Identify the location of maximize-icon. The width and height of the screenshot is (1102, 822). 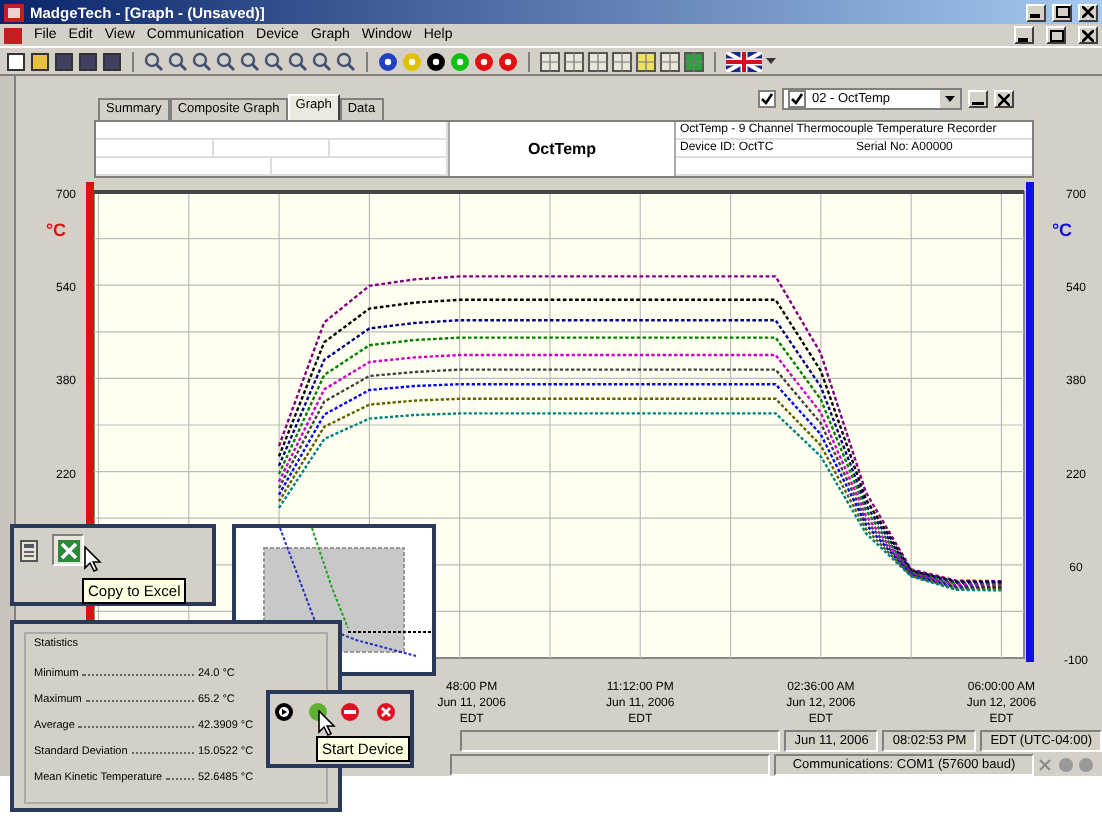
(1062, 12).